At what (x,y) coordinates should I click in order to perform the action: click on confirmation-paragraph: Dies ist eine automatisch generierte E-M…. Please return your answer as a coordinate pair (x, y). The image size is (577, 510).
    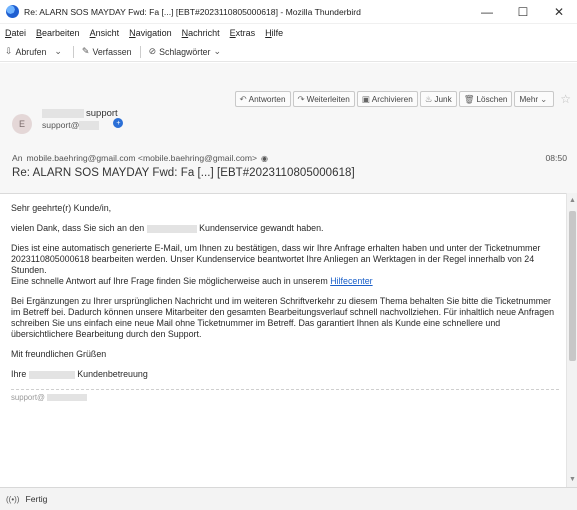
    Looking at the image, I should click on (284, 265).